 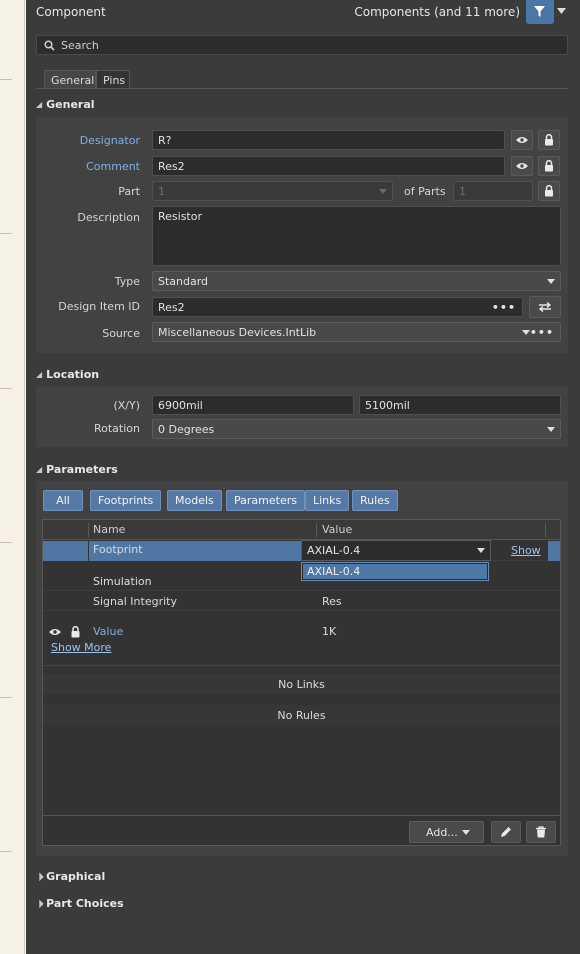 What do you see at coordinates (301, 631) in the screenshot?
I see `table-row: Value 1K` at bounding box center [301, 631].